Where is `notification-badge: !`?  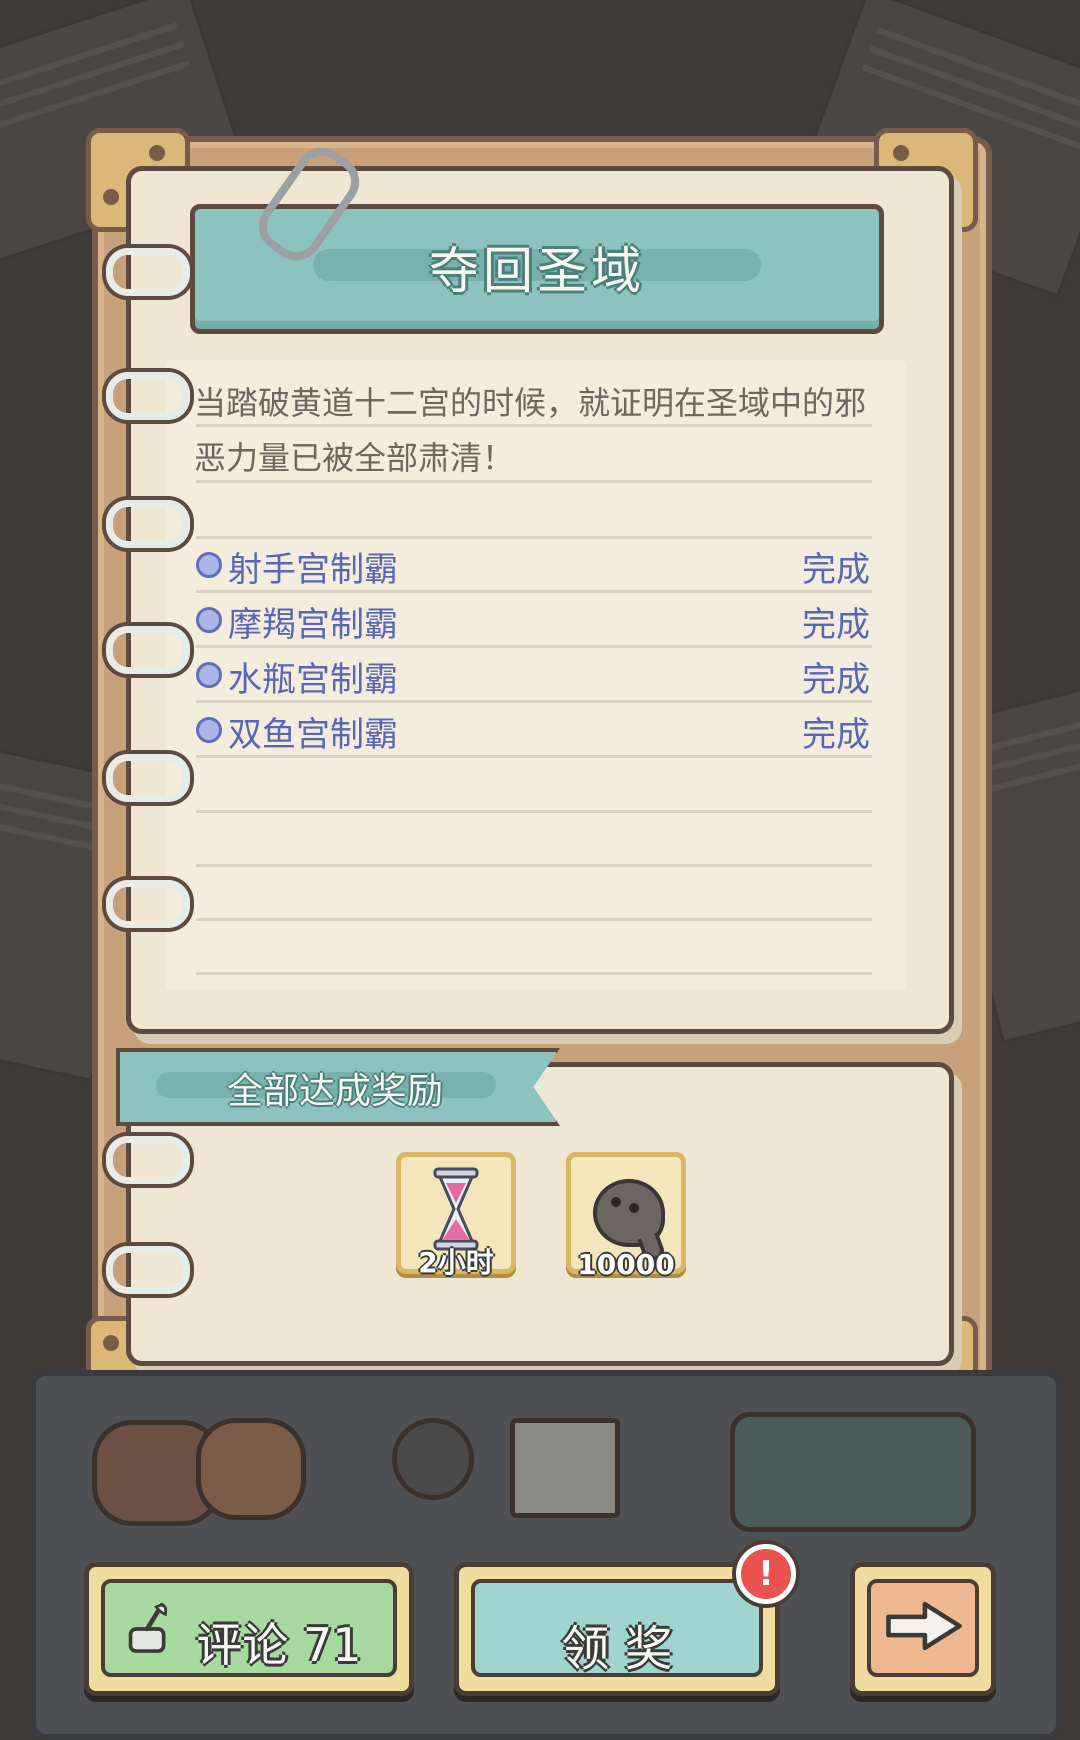 notification-badge: ! is located at coordinates (766, 1574).